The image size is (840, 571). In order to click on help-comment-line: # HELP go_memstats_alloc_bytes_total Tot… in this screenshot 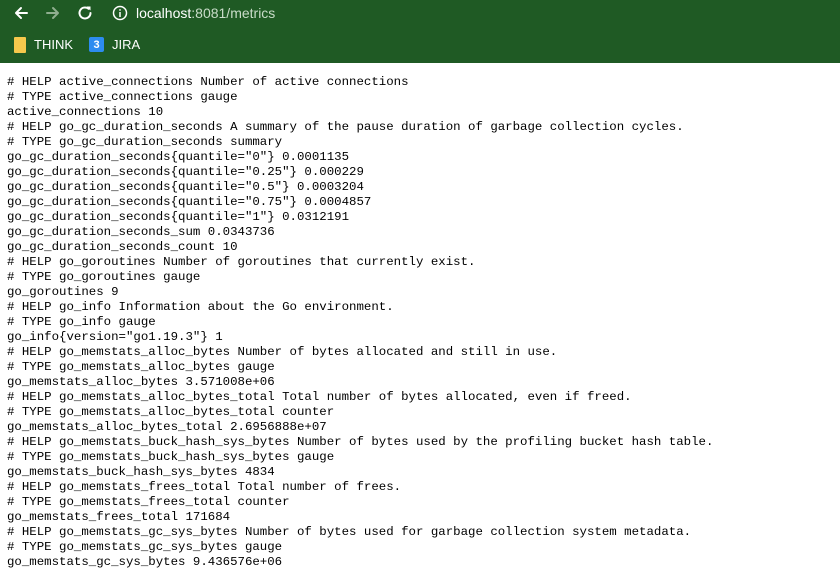, I will do `click(319, 397)`.